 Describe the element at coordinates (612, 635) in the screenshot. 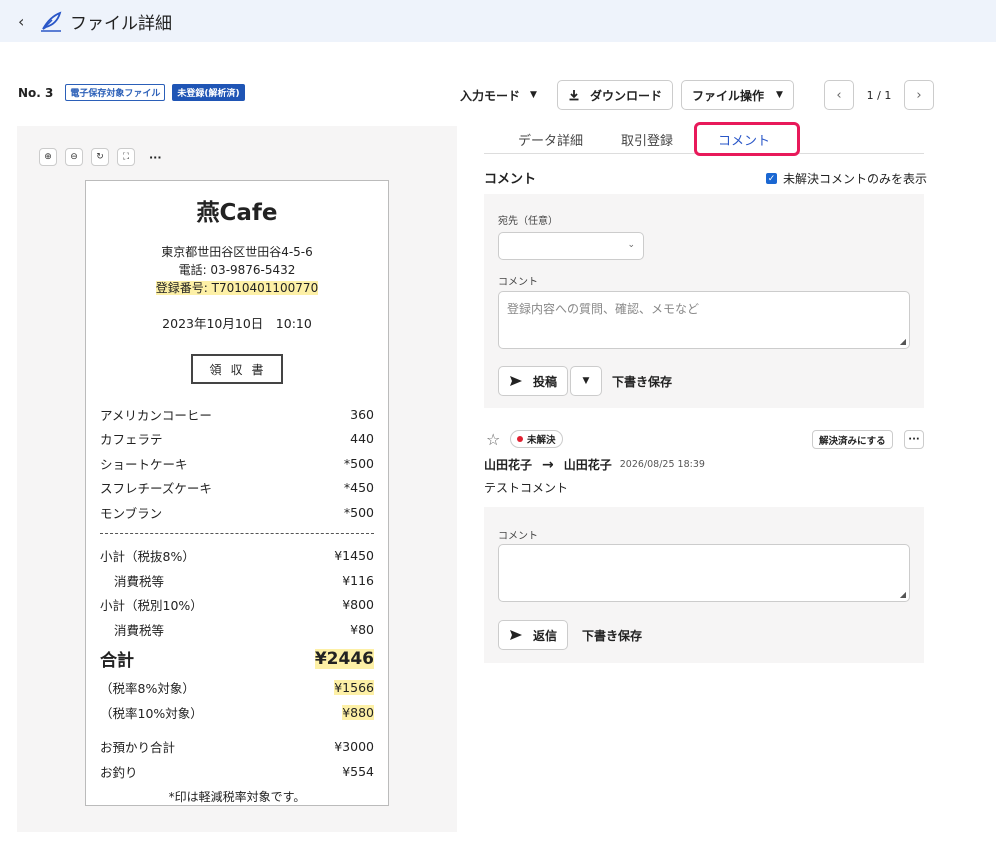

I see `reply-draft-link: 下書き保存` at that location.